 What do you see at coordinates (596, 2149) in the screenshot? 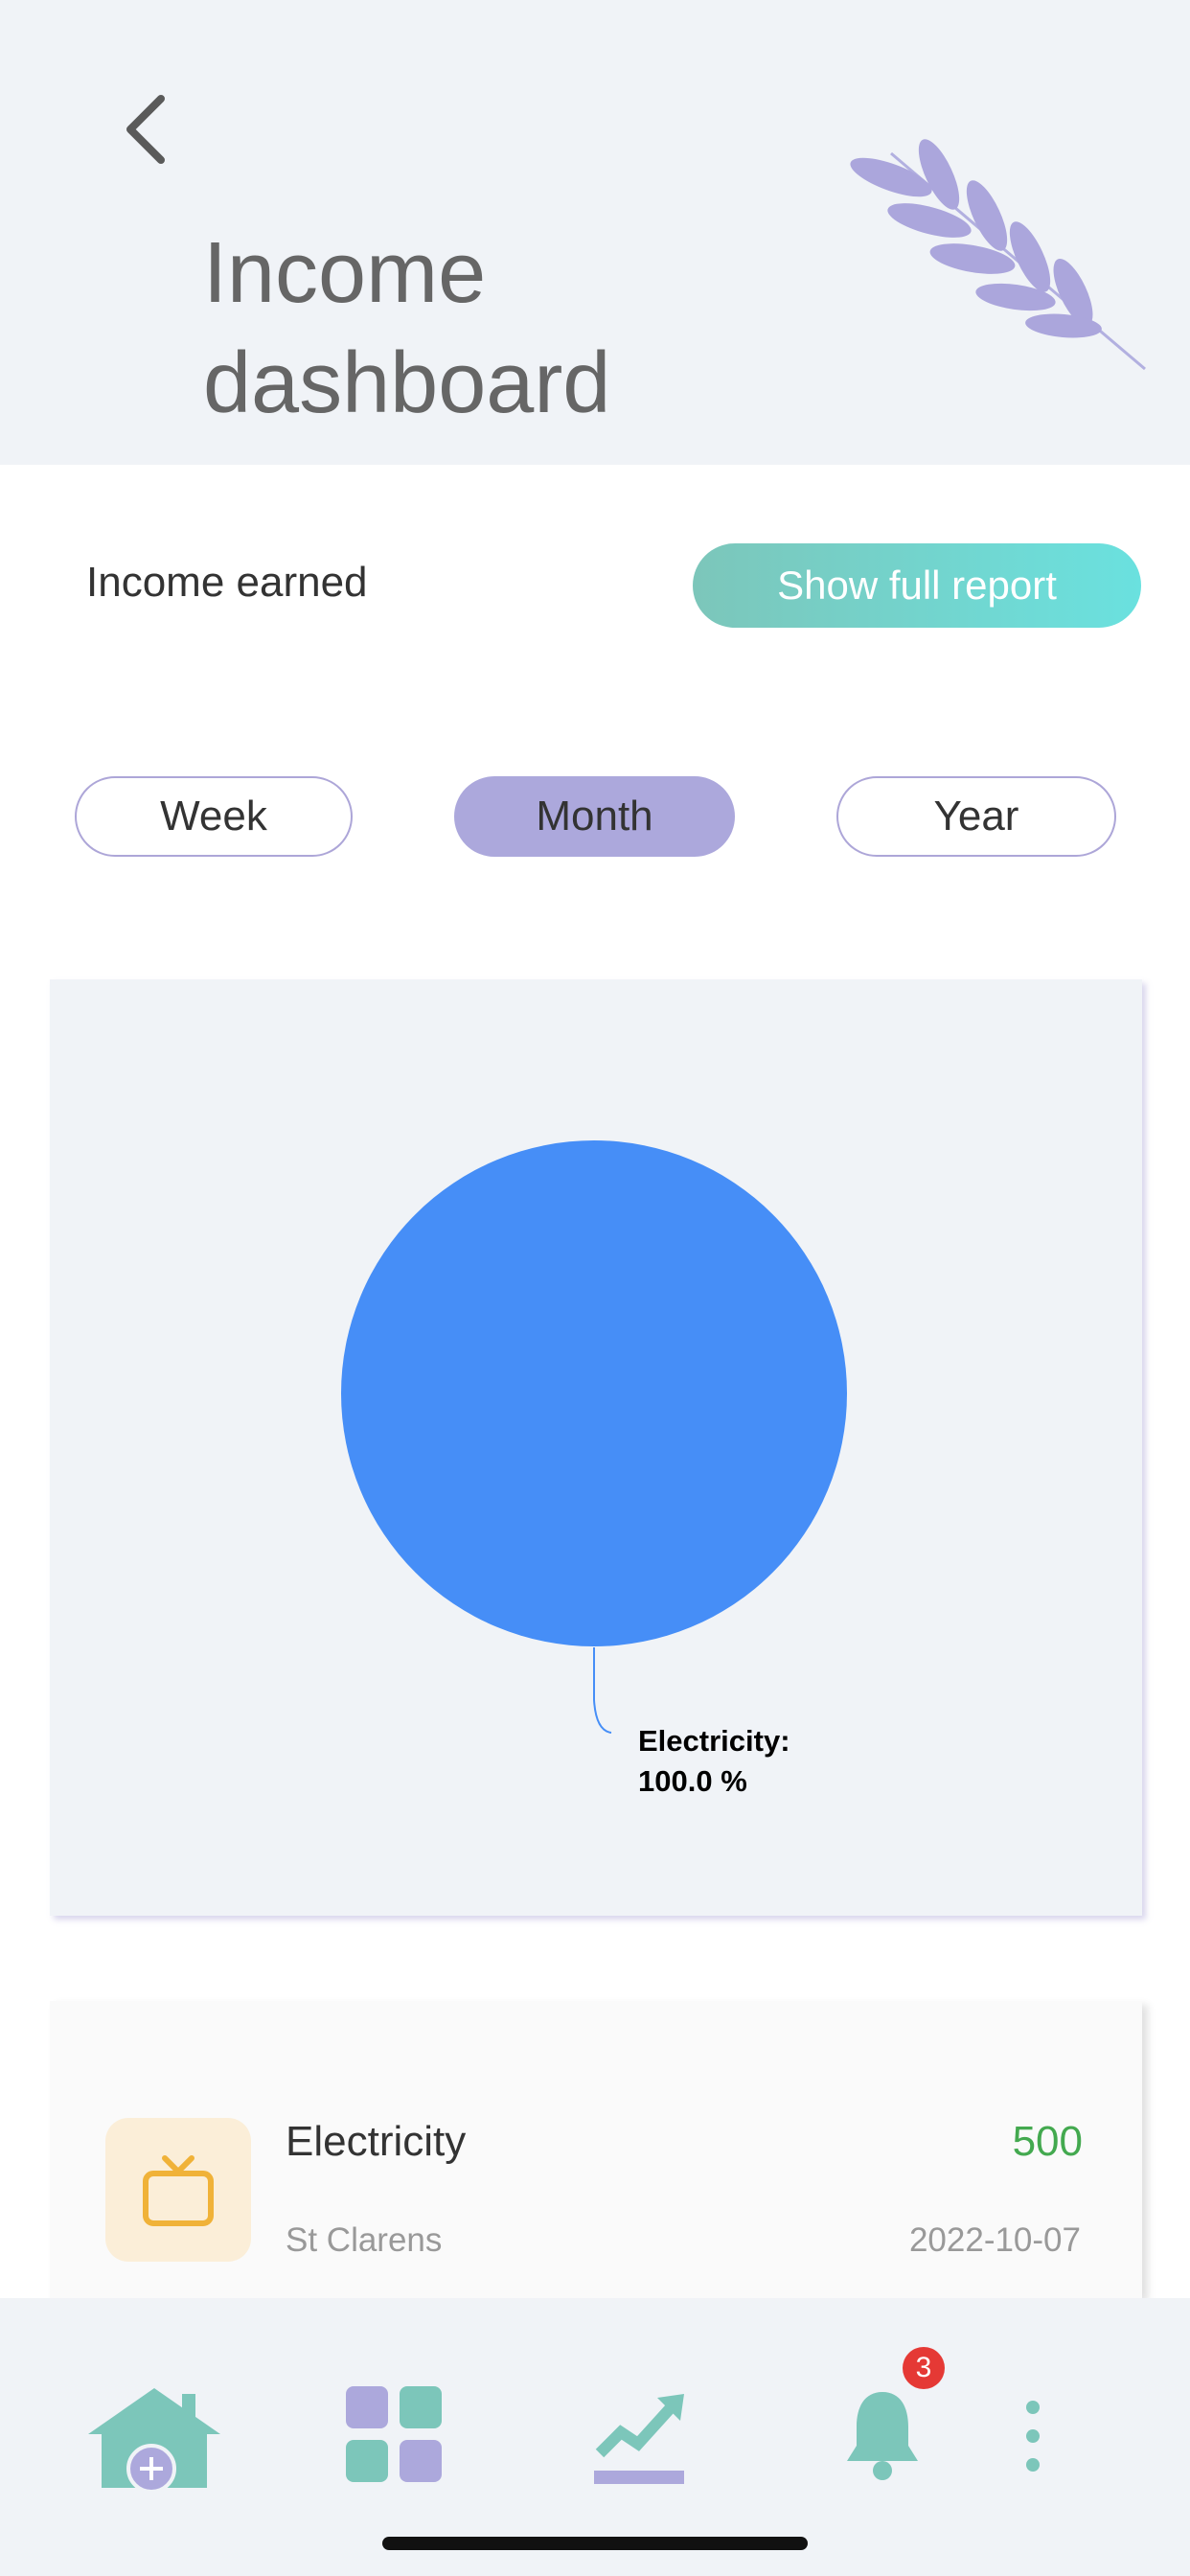
I see `transaction-card: Electricity 500 St Clarens 2022-10-07` at bounding box center [596, 2149].